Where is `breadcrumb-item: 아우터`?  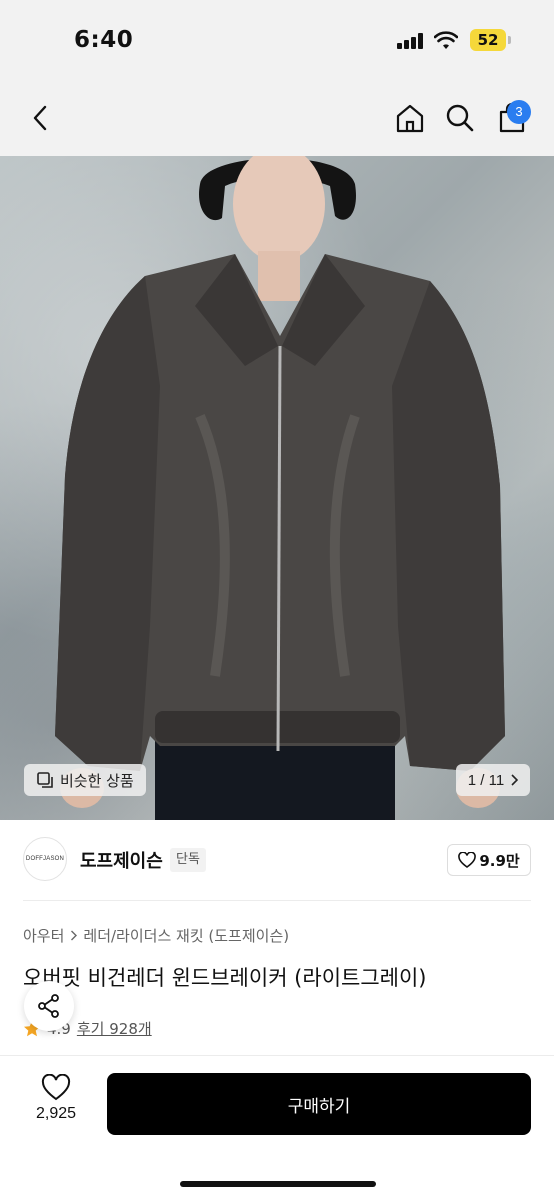
breadcrumb-item: 아우터 is located at coordinates (43, 935).